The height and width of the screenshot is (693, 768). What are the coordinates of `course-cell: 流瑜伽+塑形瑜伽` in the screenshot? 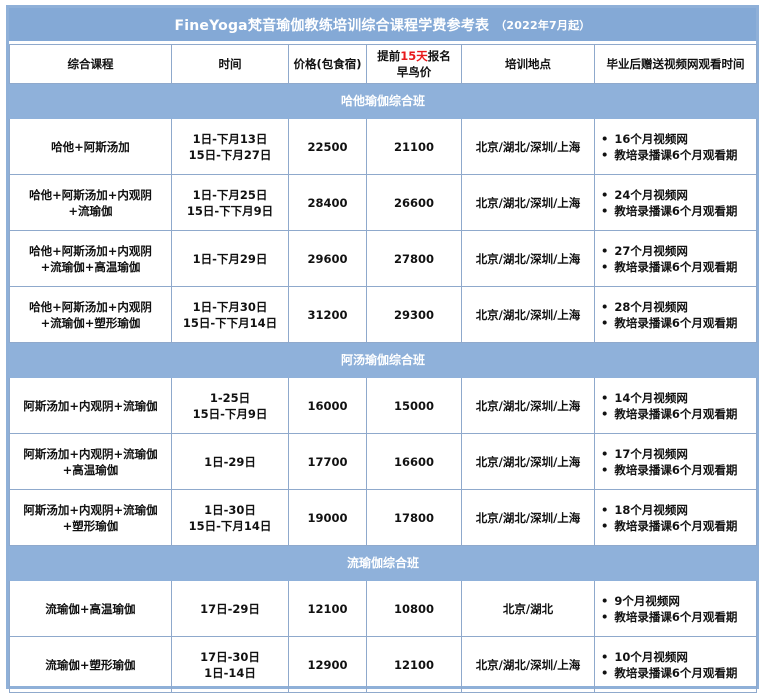 It's located at (90, 664).